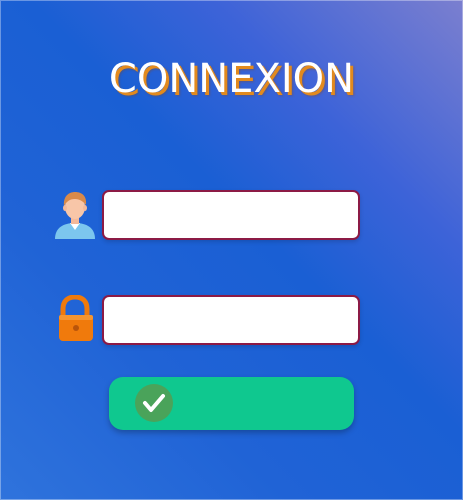  Describe the element at coordinates (231, 215) in the screenshot. I see `username-input` at that location.